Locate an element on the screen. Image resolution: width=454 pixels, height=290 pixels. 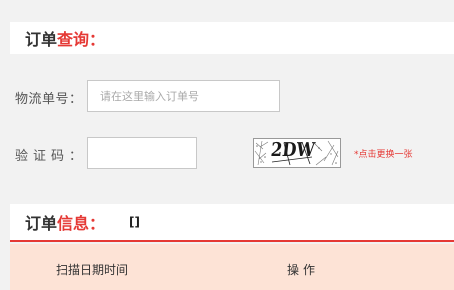
order-number-input is located at coordinates (183, 96).